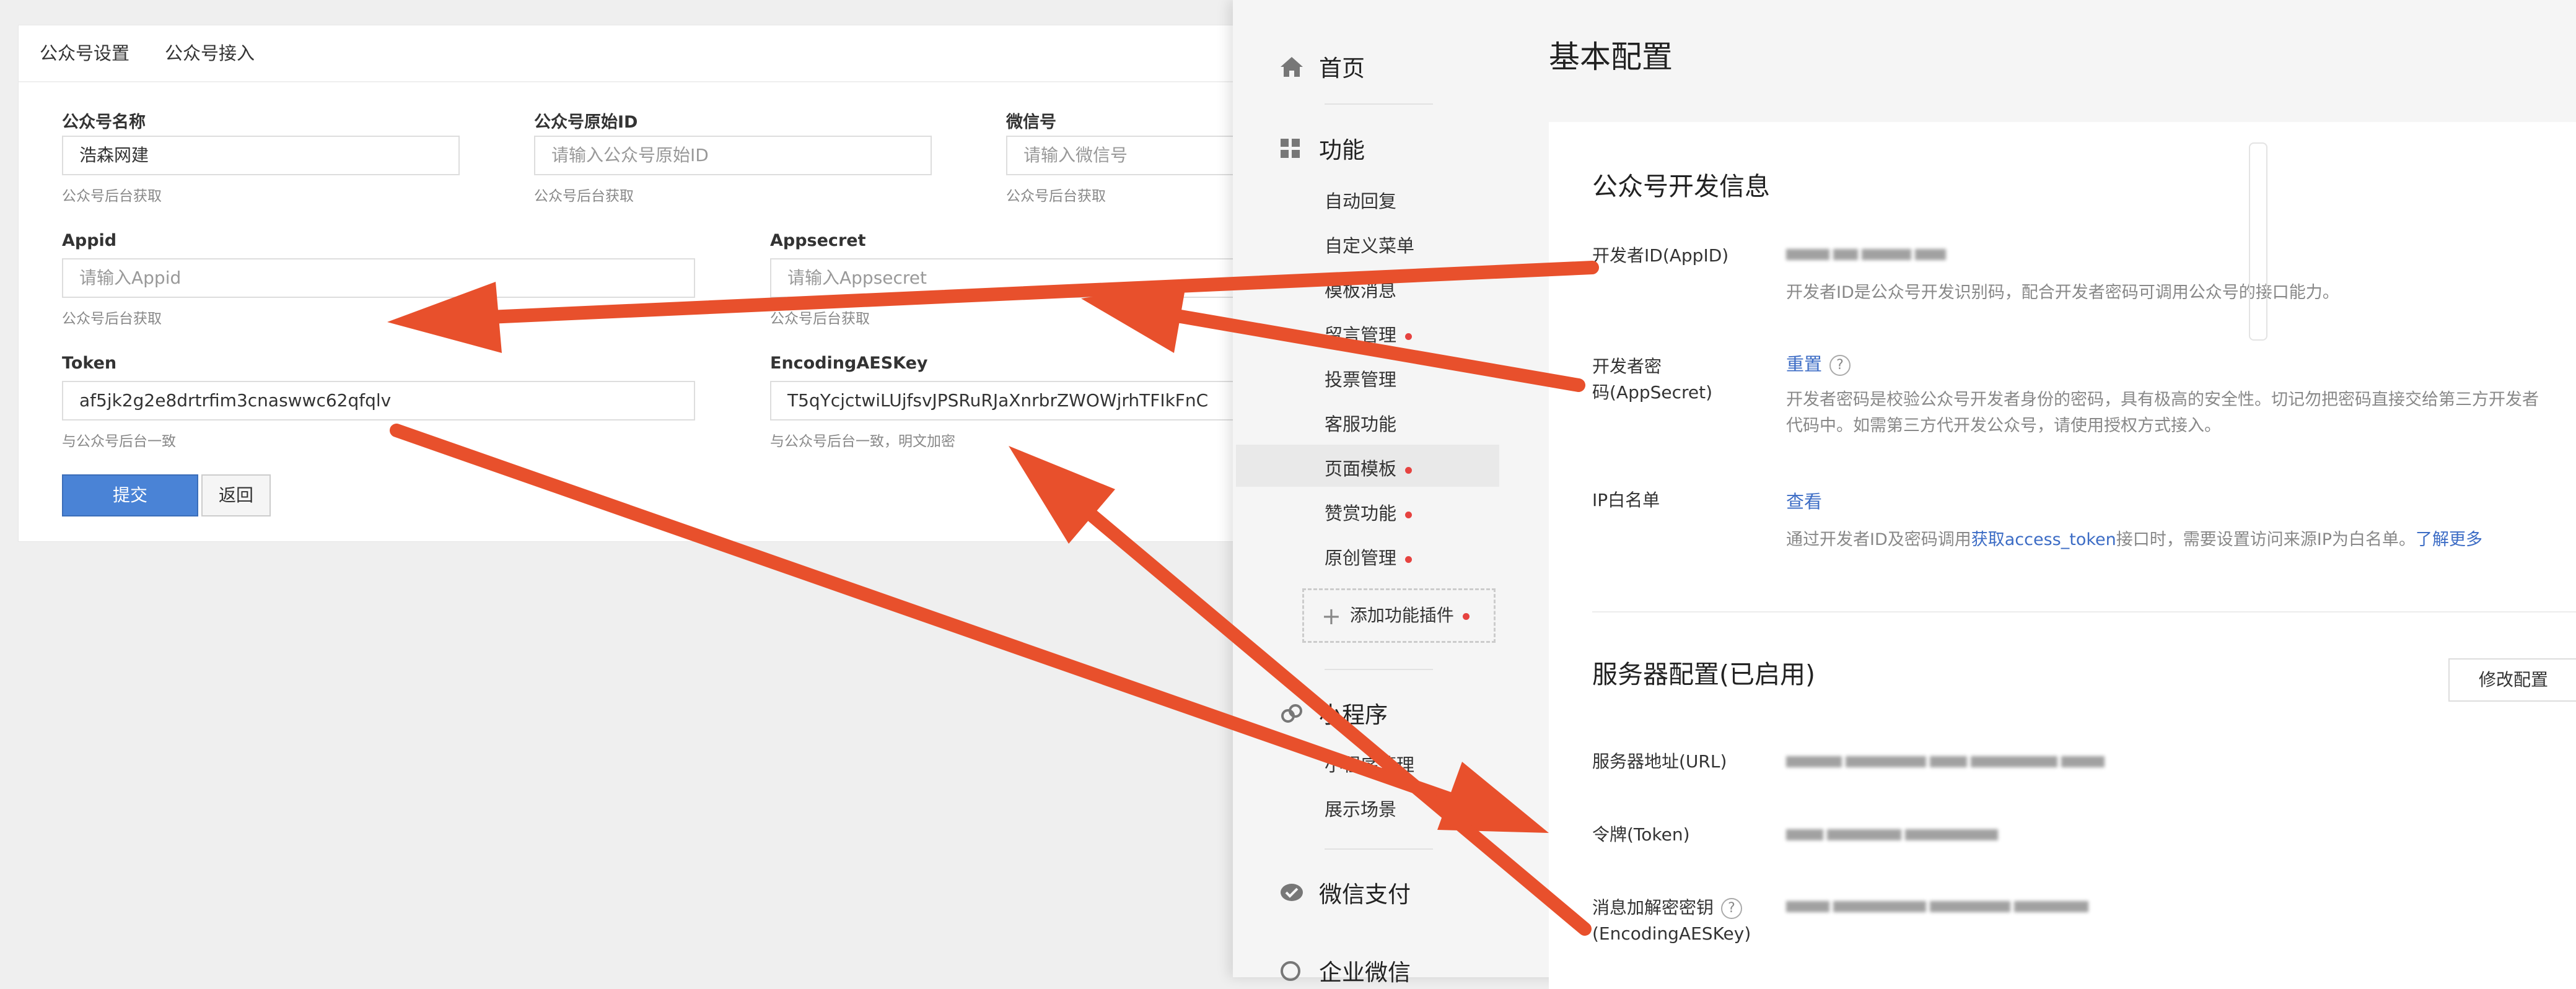 This screenshot has height=989, width=2576. What do you see at coordinates (1627, 366) in the screenshot?
I see `secret-row-label-1: 开发者密` at bounding box center [1627, 366].